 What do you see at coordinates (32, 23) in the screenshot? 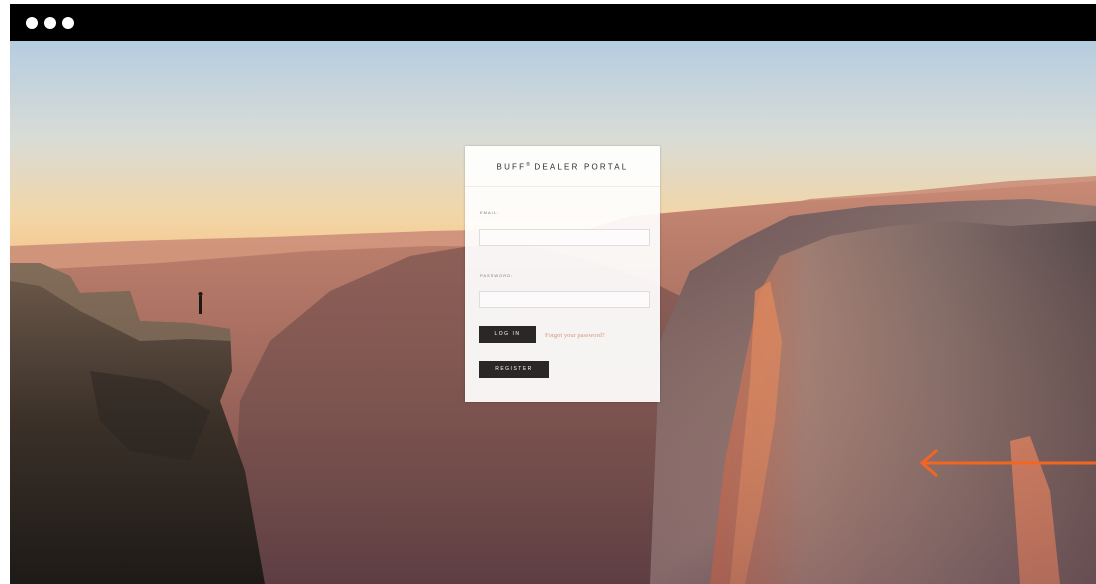
I see `window-close-dot` at bounding box center [32, 23].